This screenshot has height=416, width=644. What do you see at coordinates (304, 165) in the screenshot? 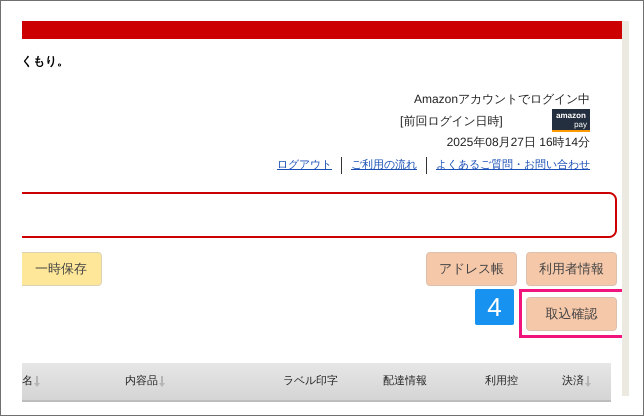
I see `nav-link: ログアウト` at bounding box center [304, 165].